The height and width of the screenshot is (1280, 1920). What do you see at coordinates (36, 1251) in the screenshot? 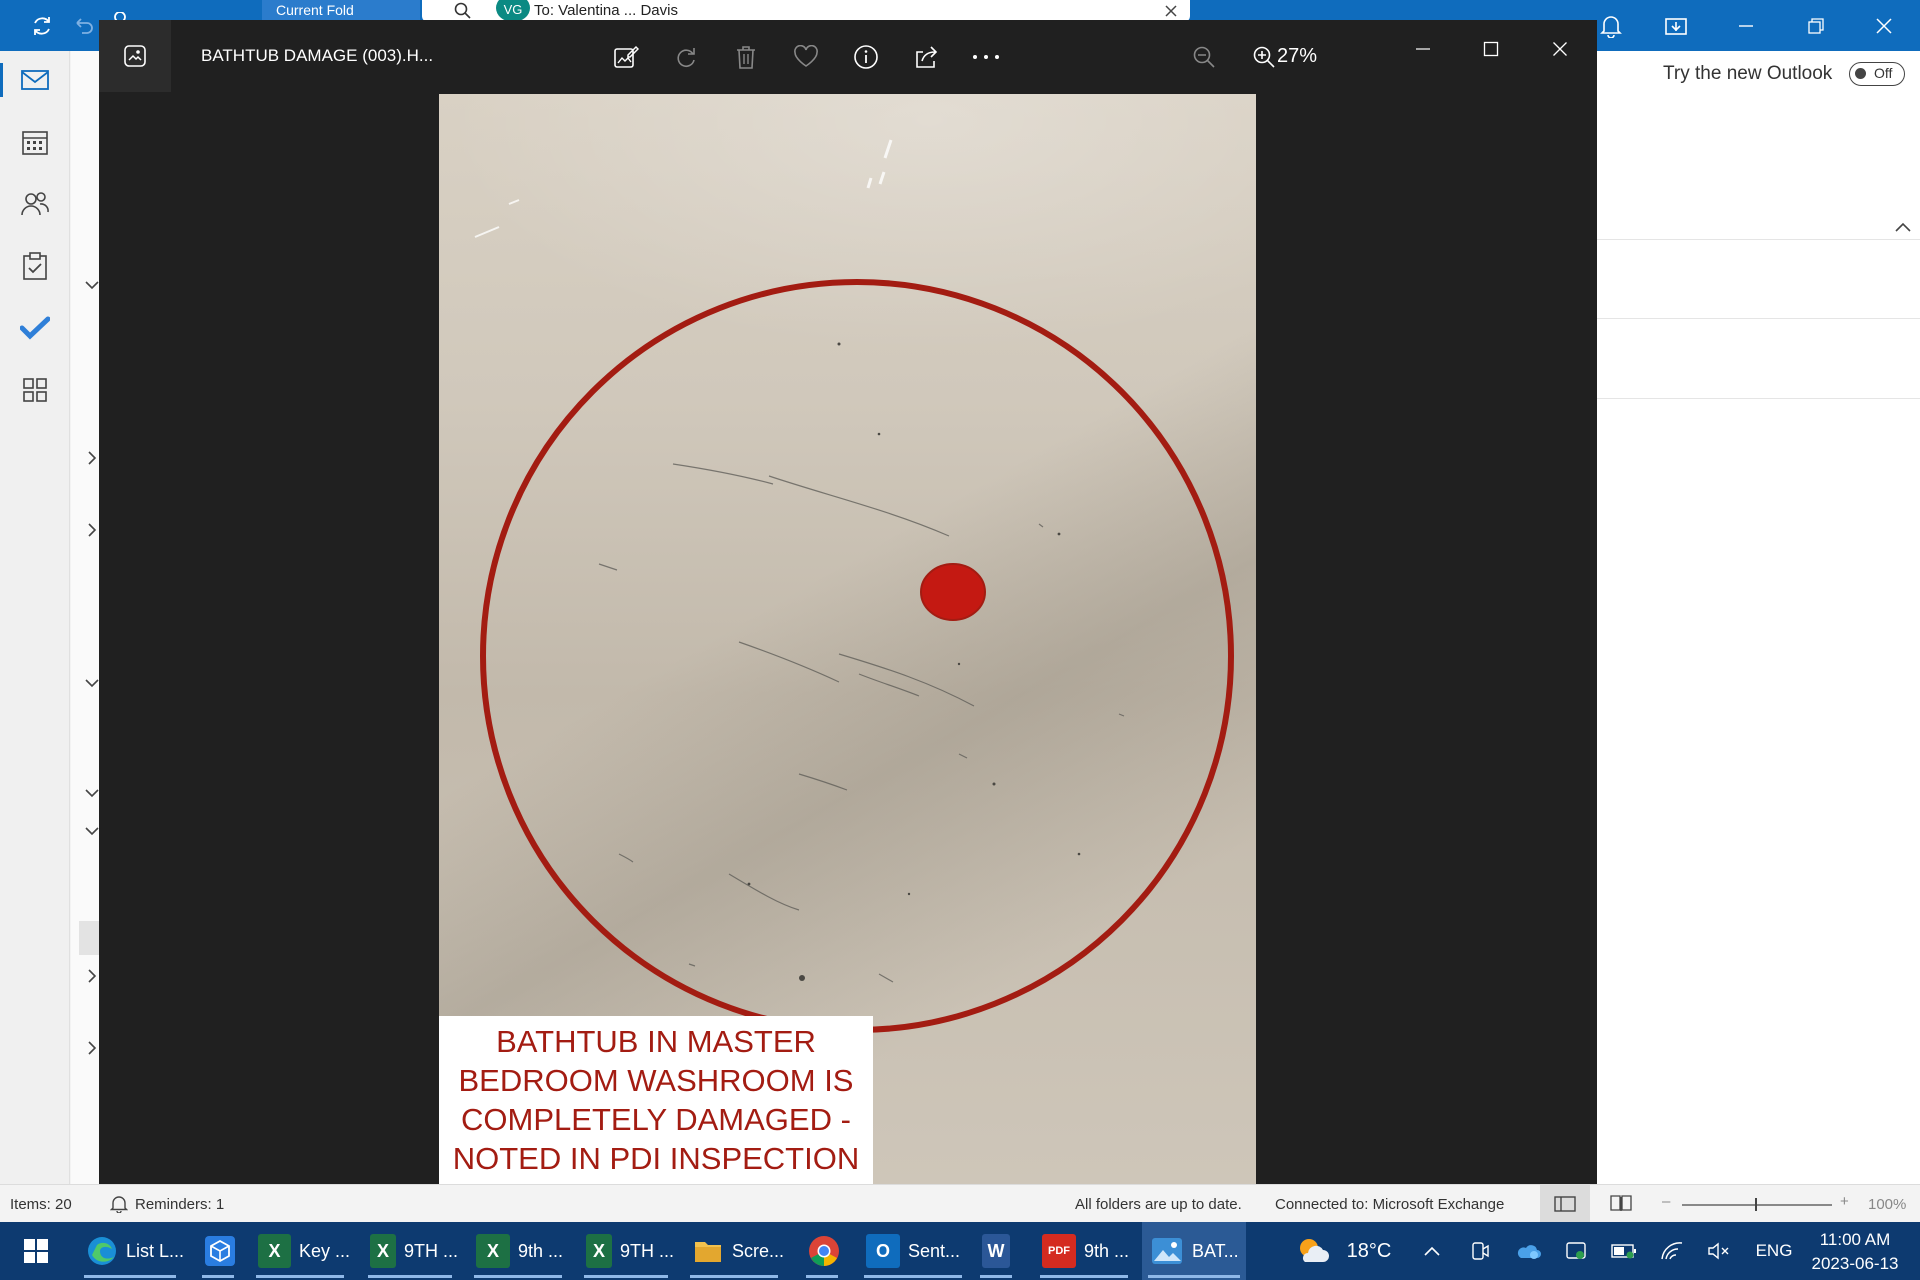
I see `start-button` at bounding box center [36, 1251].